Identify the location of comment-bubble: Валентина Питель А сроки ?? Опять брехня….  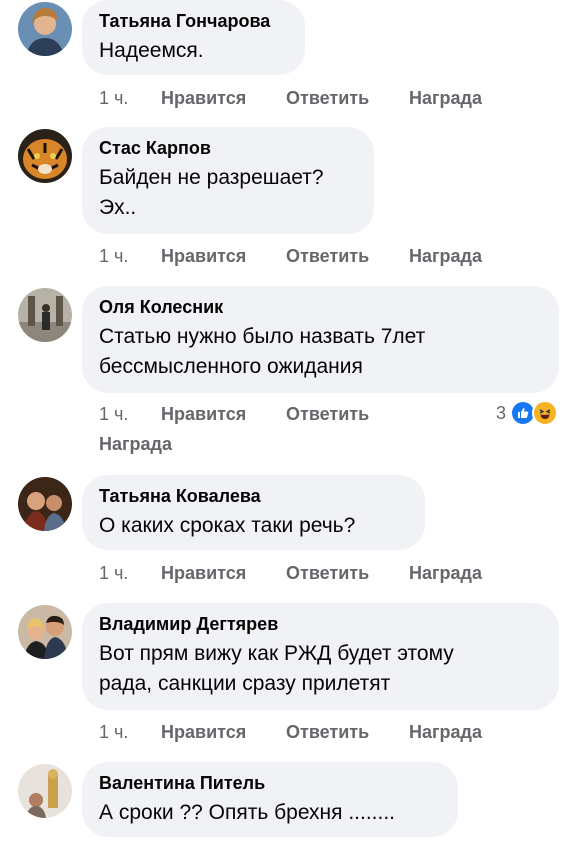
(270, 799).